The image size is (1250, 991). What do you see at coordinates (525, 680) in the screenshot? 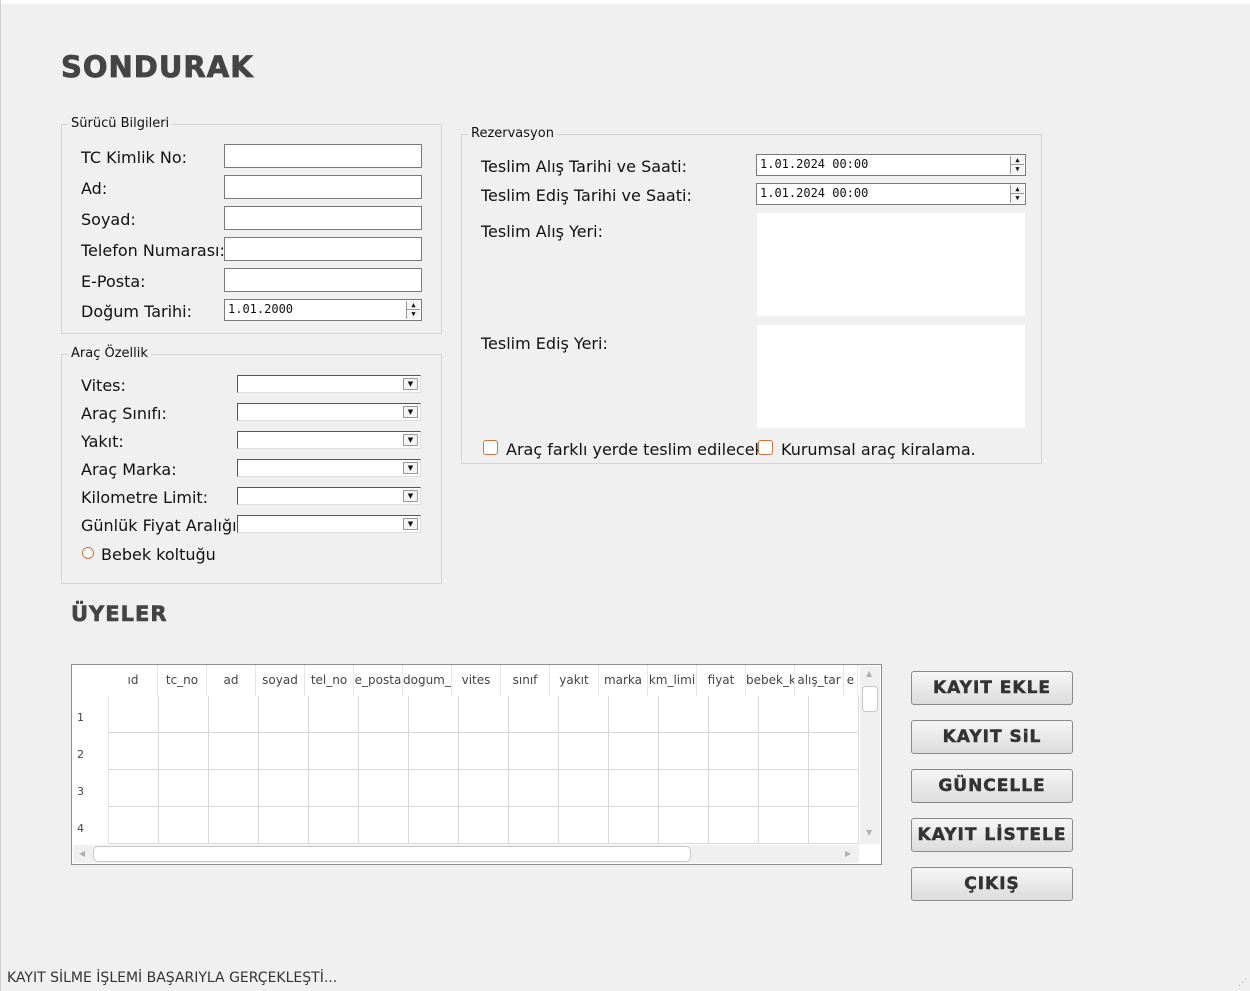
I see `table-column-header: sınıf` at bounding box center [525, 680].